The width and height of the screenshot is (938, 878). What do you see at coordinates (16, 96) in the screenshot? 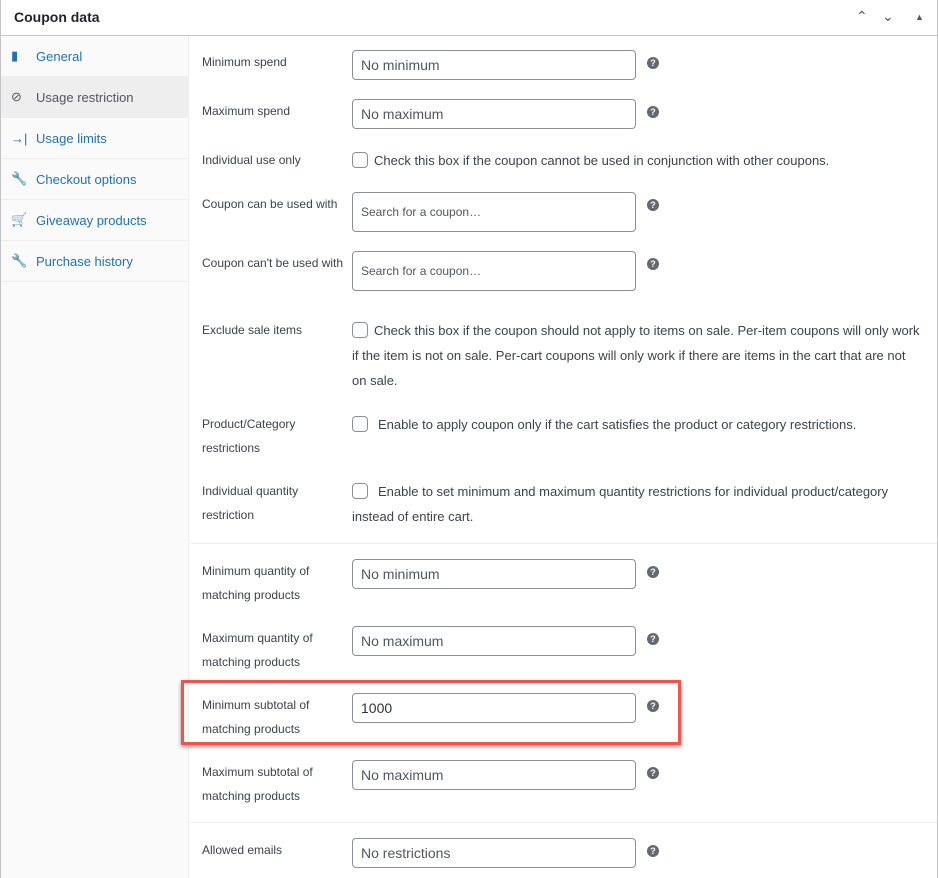
I see `ban-icon: ⊘` at bounding box center [16, 96].